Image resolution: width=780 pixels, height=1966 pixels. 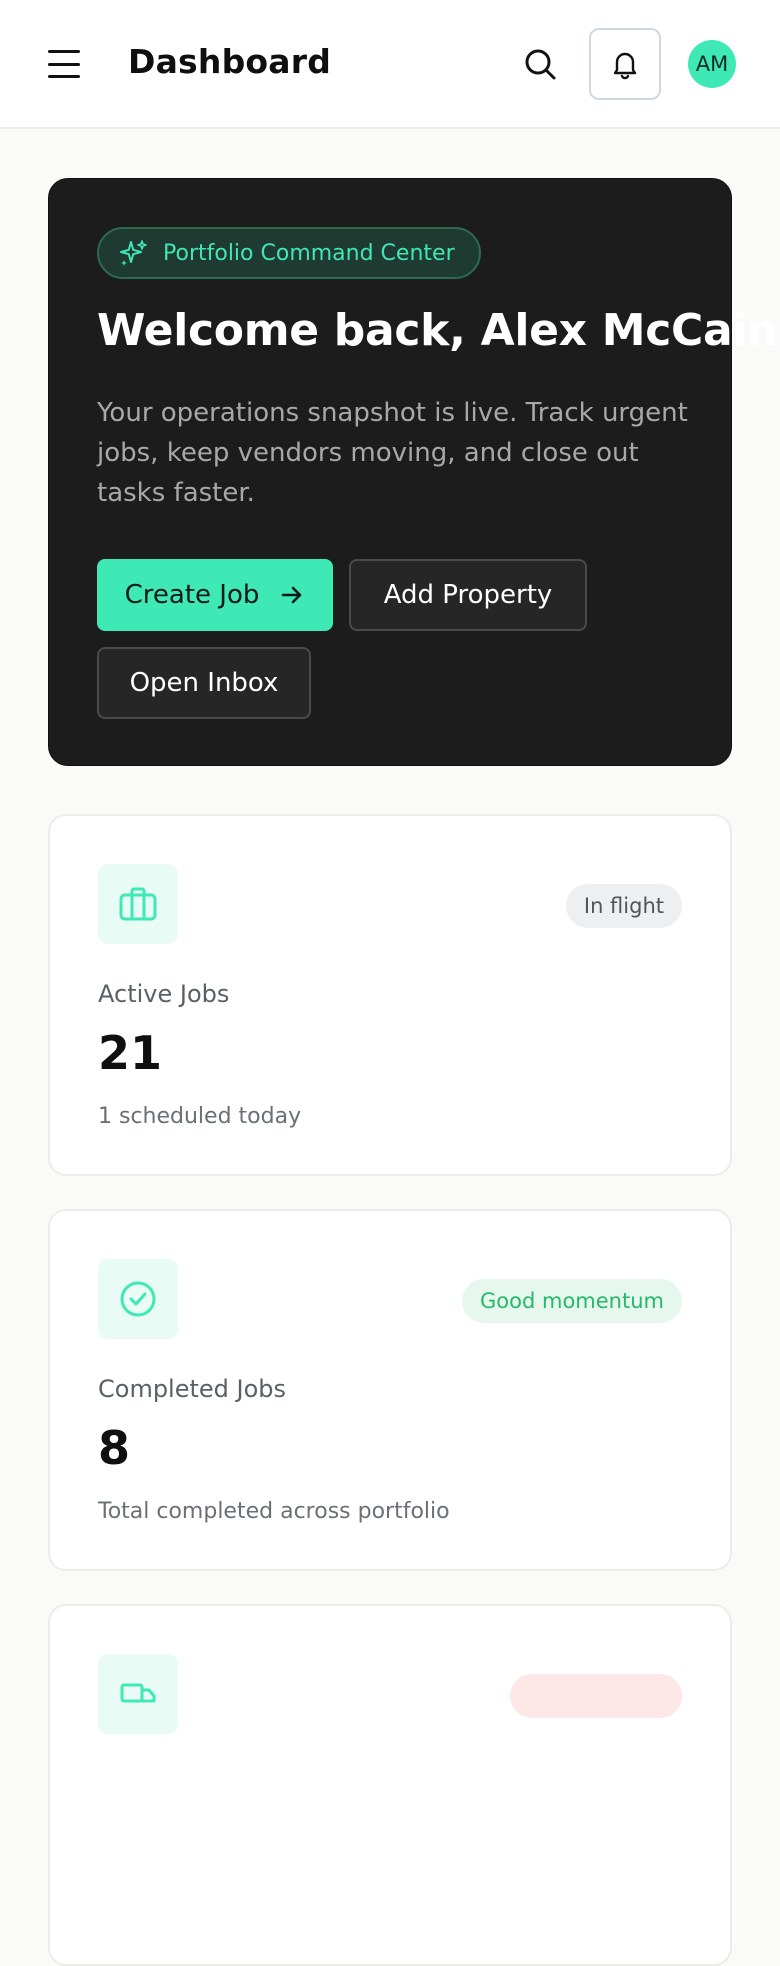 What do you see at coordinates (438, 330) in the screenshot?
I see `welcome-title: Welcome back, Alex McCain` at bounding box center [438, 330].